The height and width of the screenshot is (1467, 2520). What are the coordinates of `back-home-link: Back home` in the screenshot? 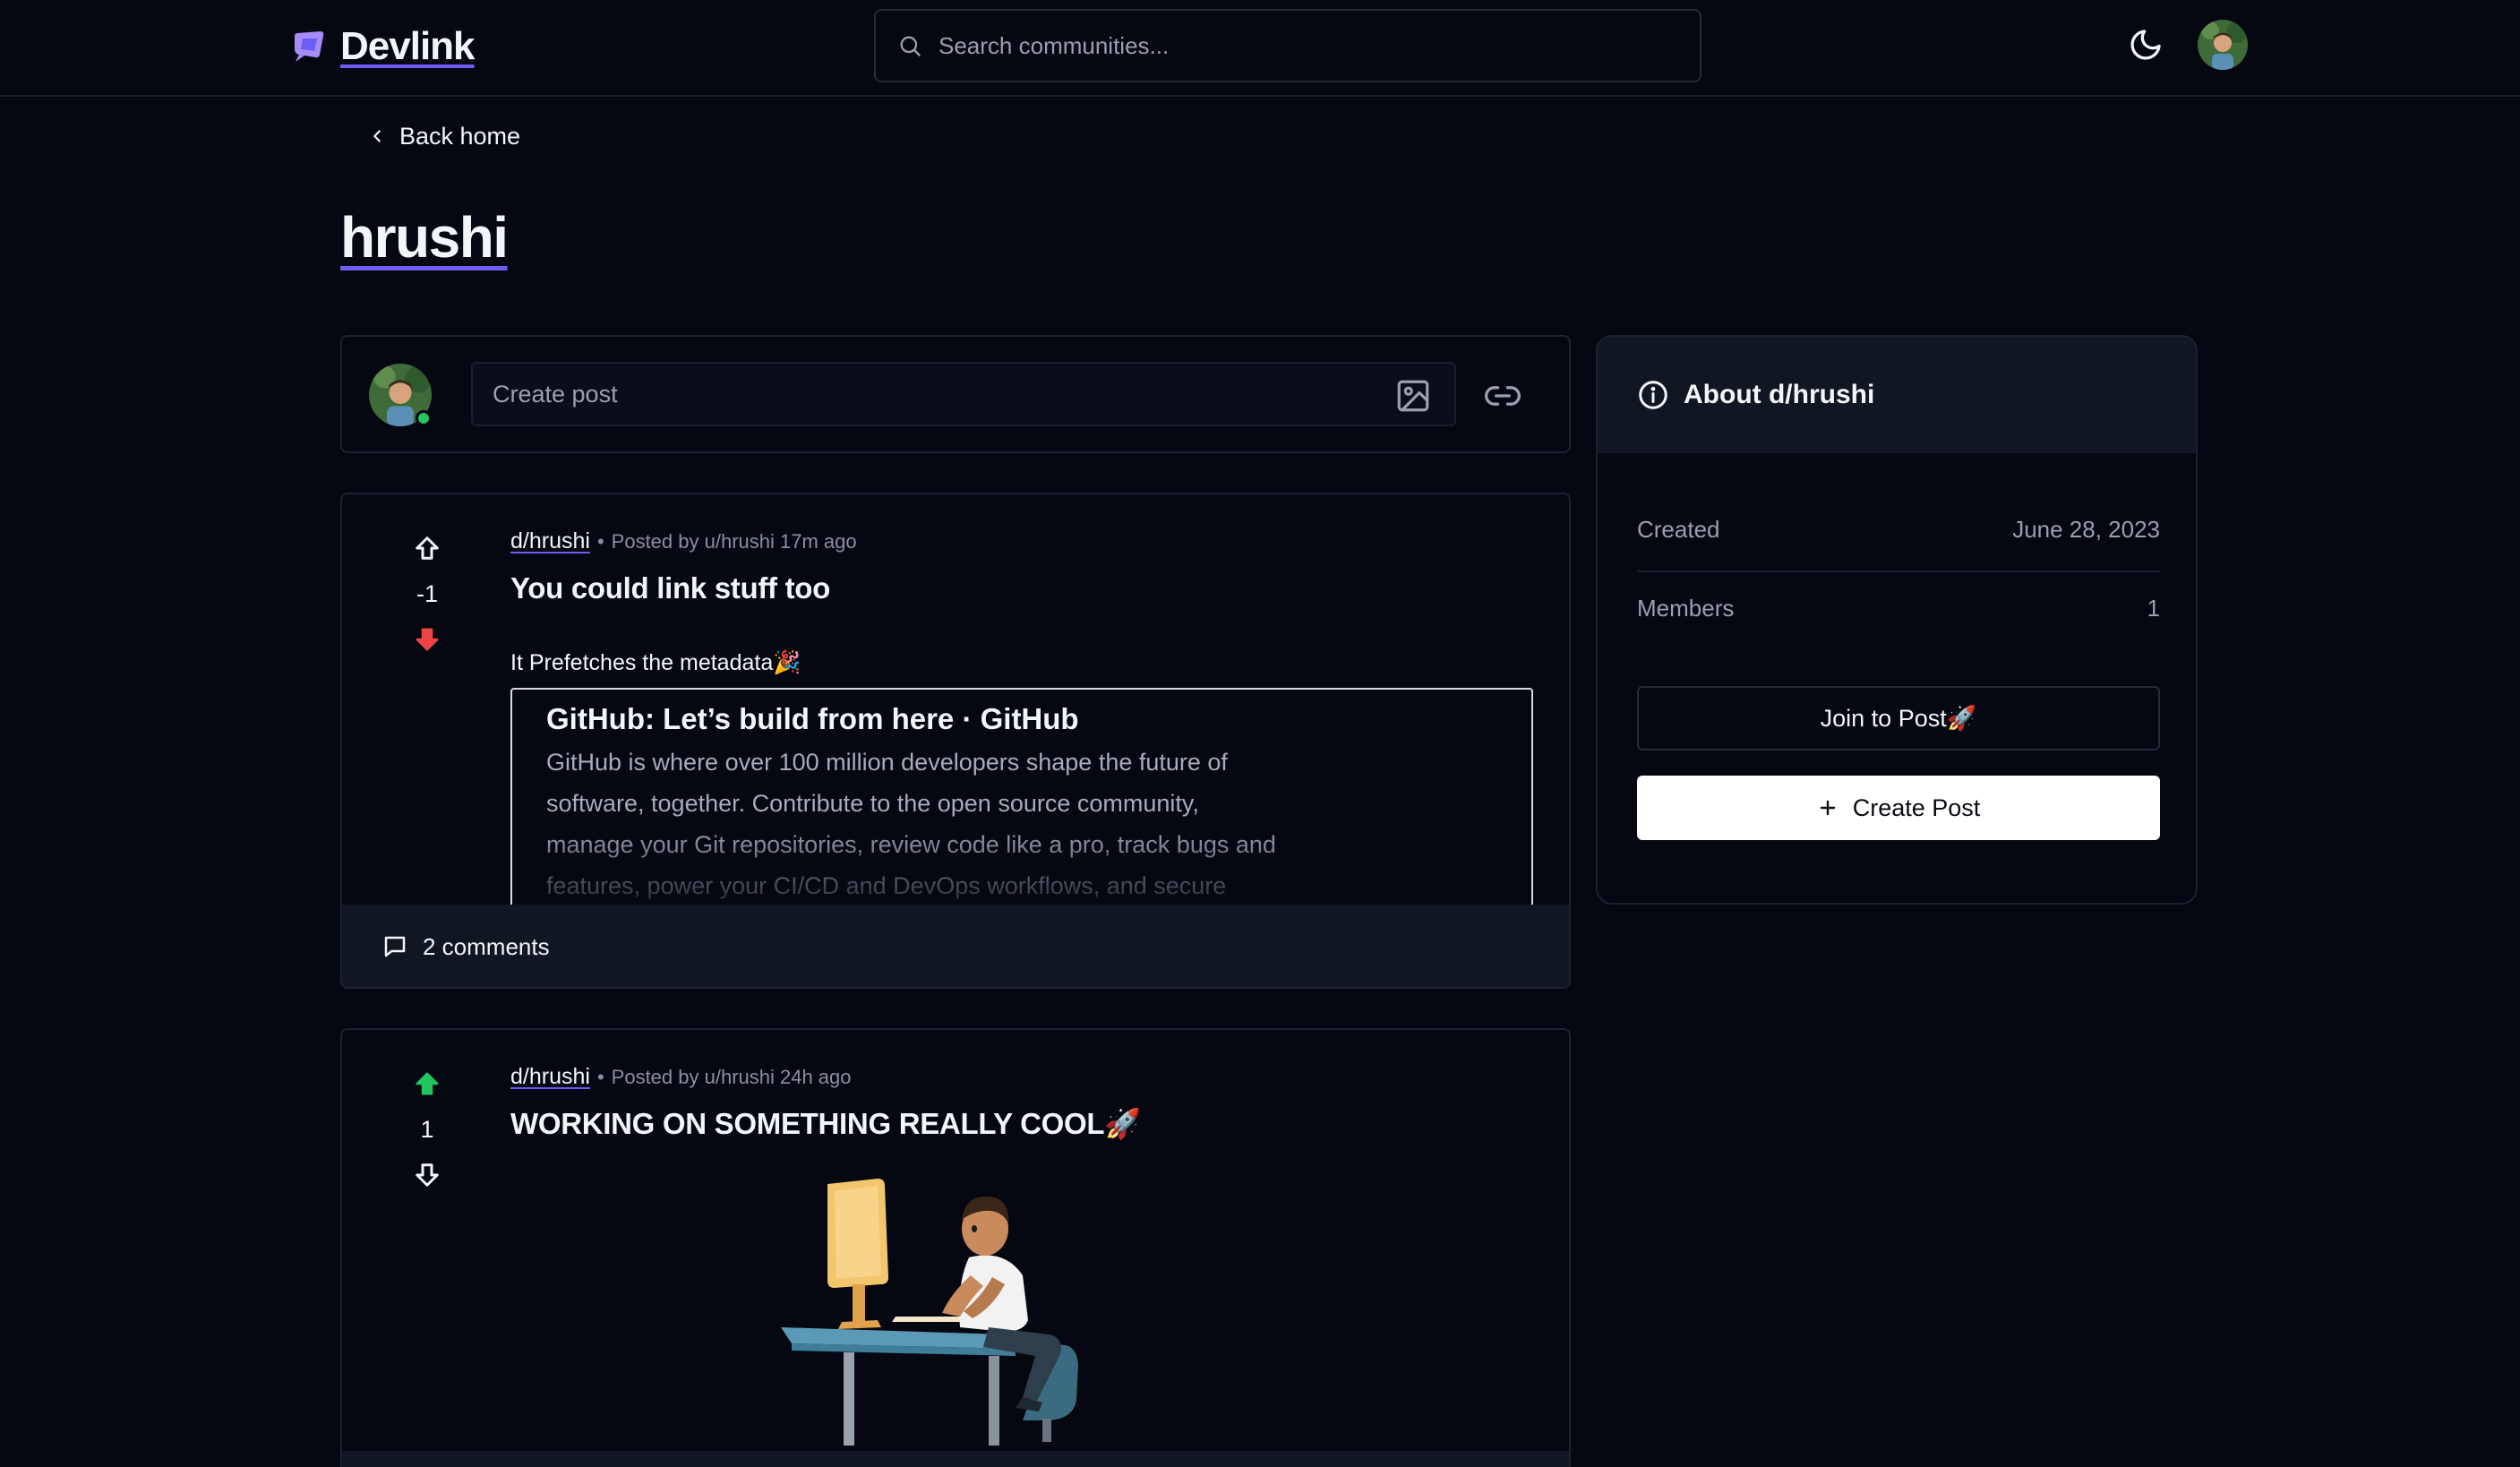 It's located at (443, 136).